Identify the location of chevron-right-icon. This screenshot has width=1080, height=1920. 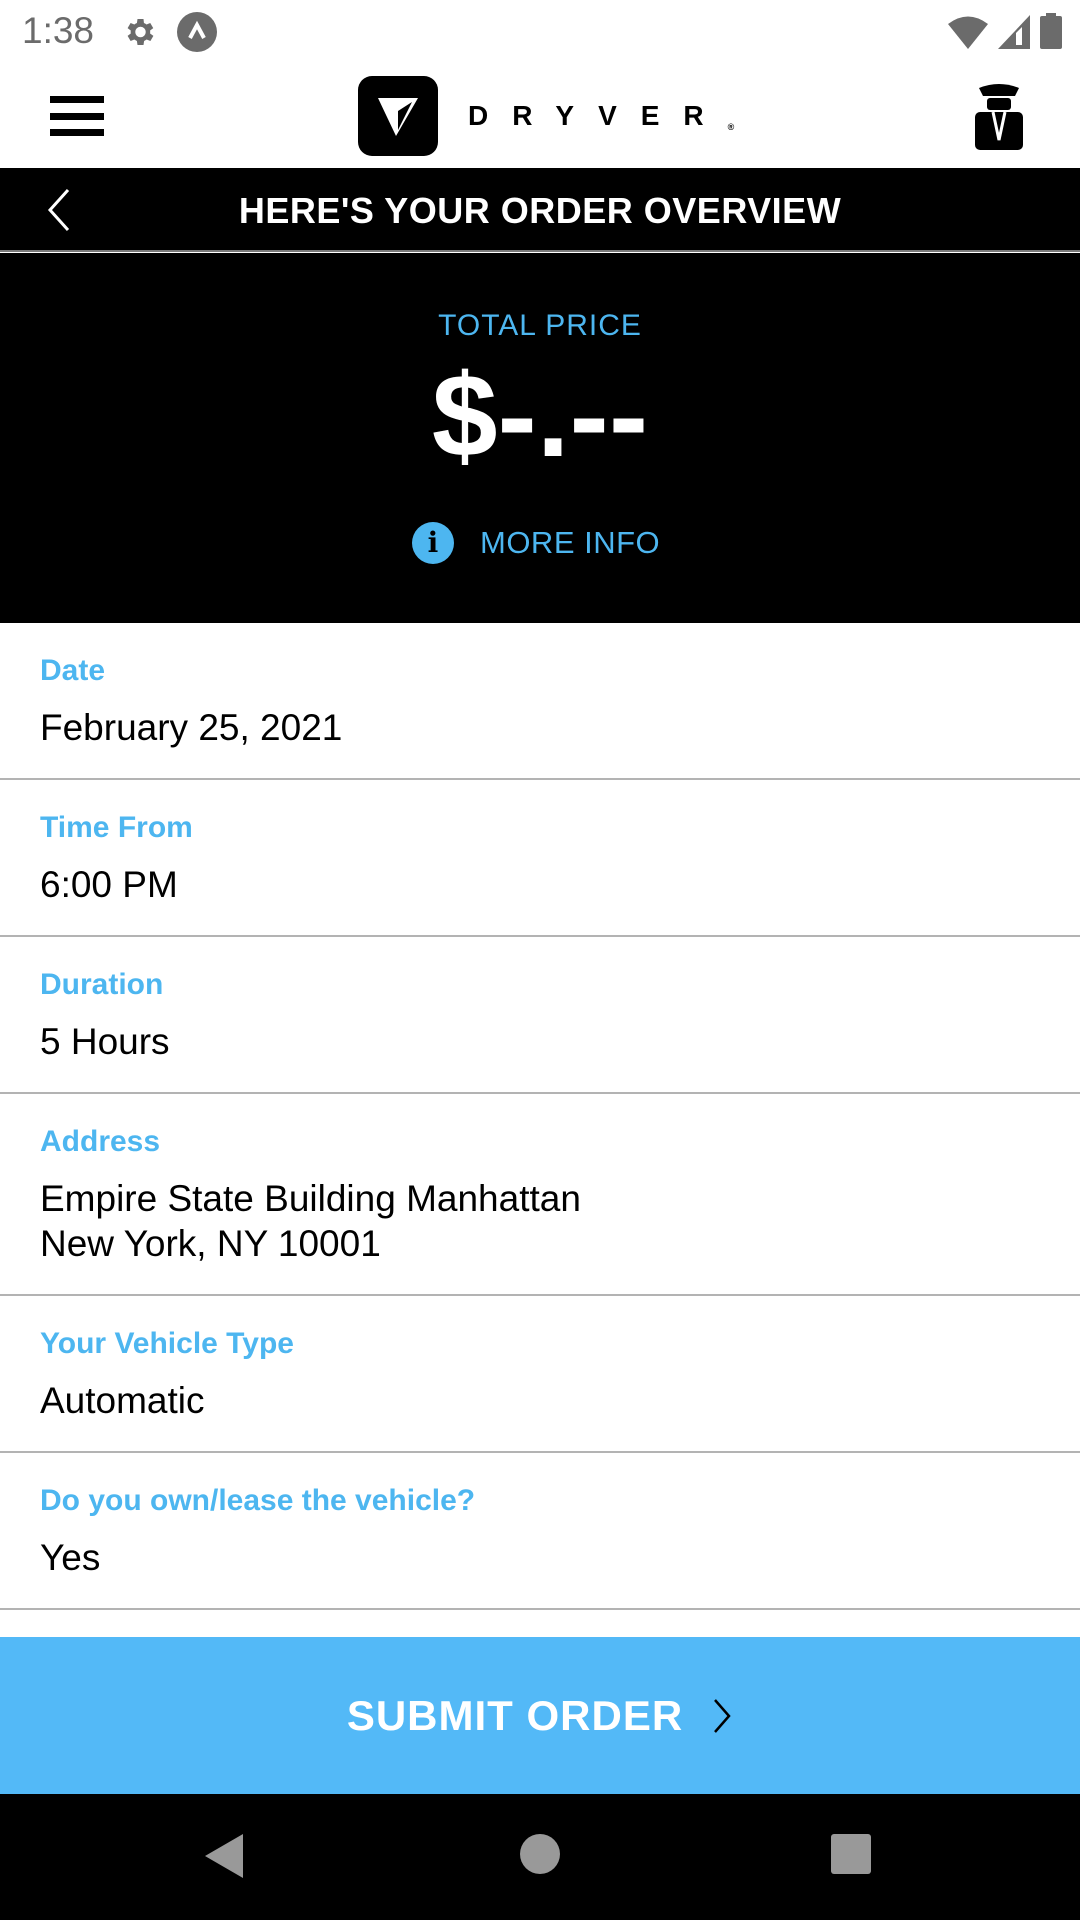
(722, 1715).